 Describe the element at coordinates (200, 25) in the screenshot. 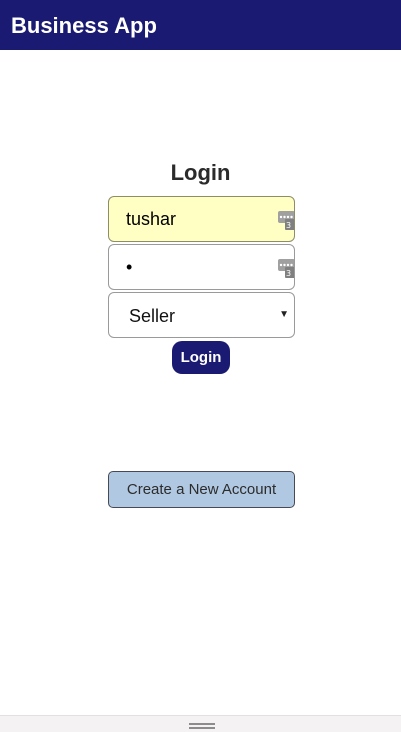

I see `app-bar: Business App` at that location.